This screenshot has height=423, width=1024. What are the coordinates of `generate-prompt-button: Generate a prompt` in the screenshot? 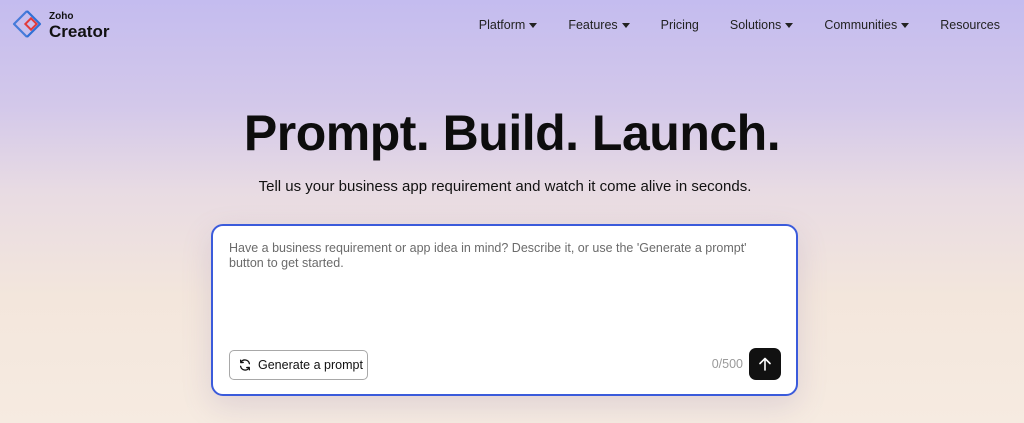 It's located at (298, 365).